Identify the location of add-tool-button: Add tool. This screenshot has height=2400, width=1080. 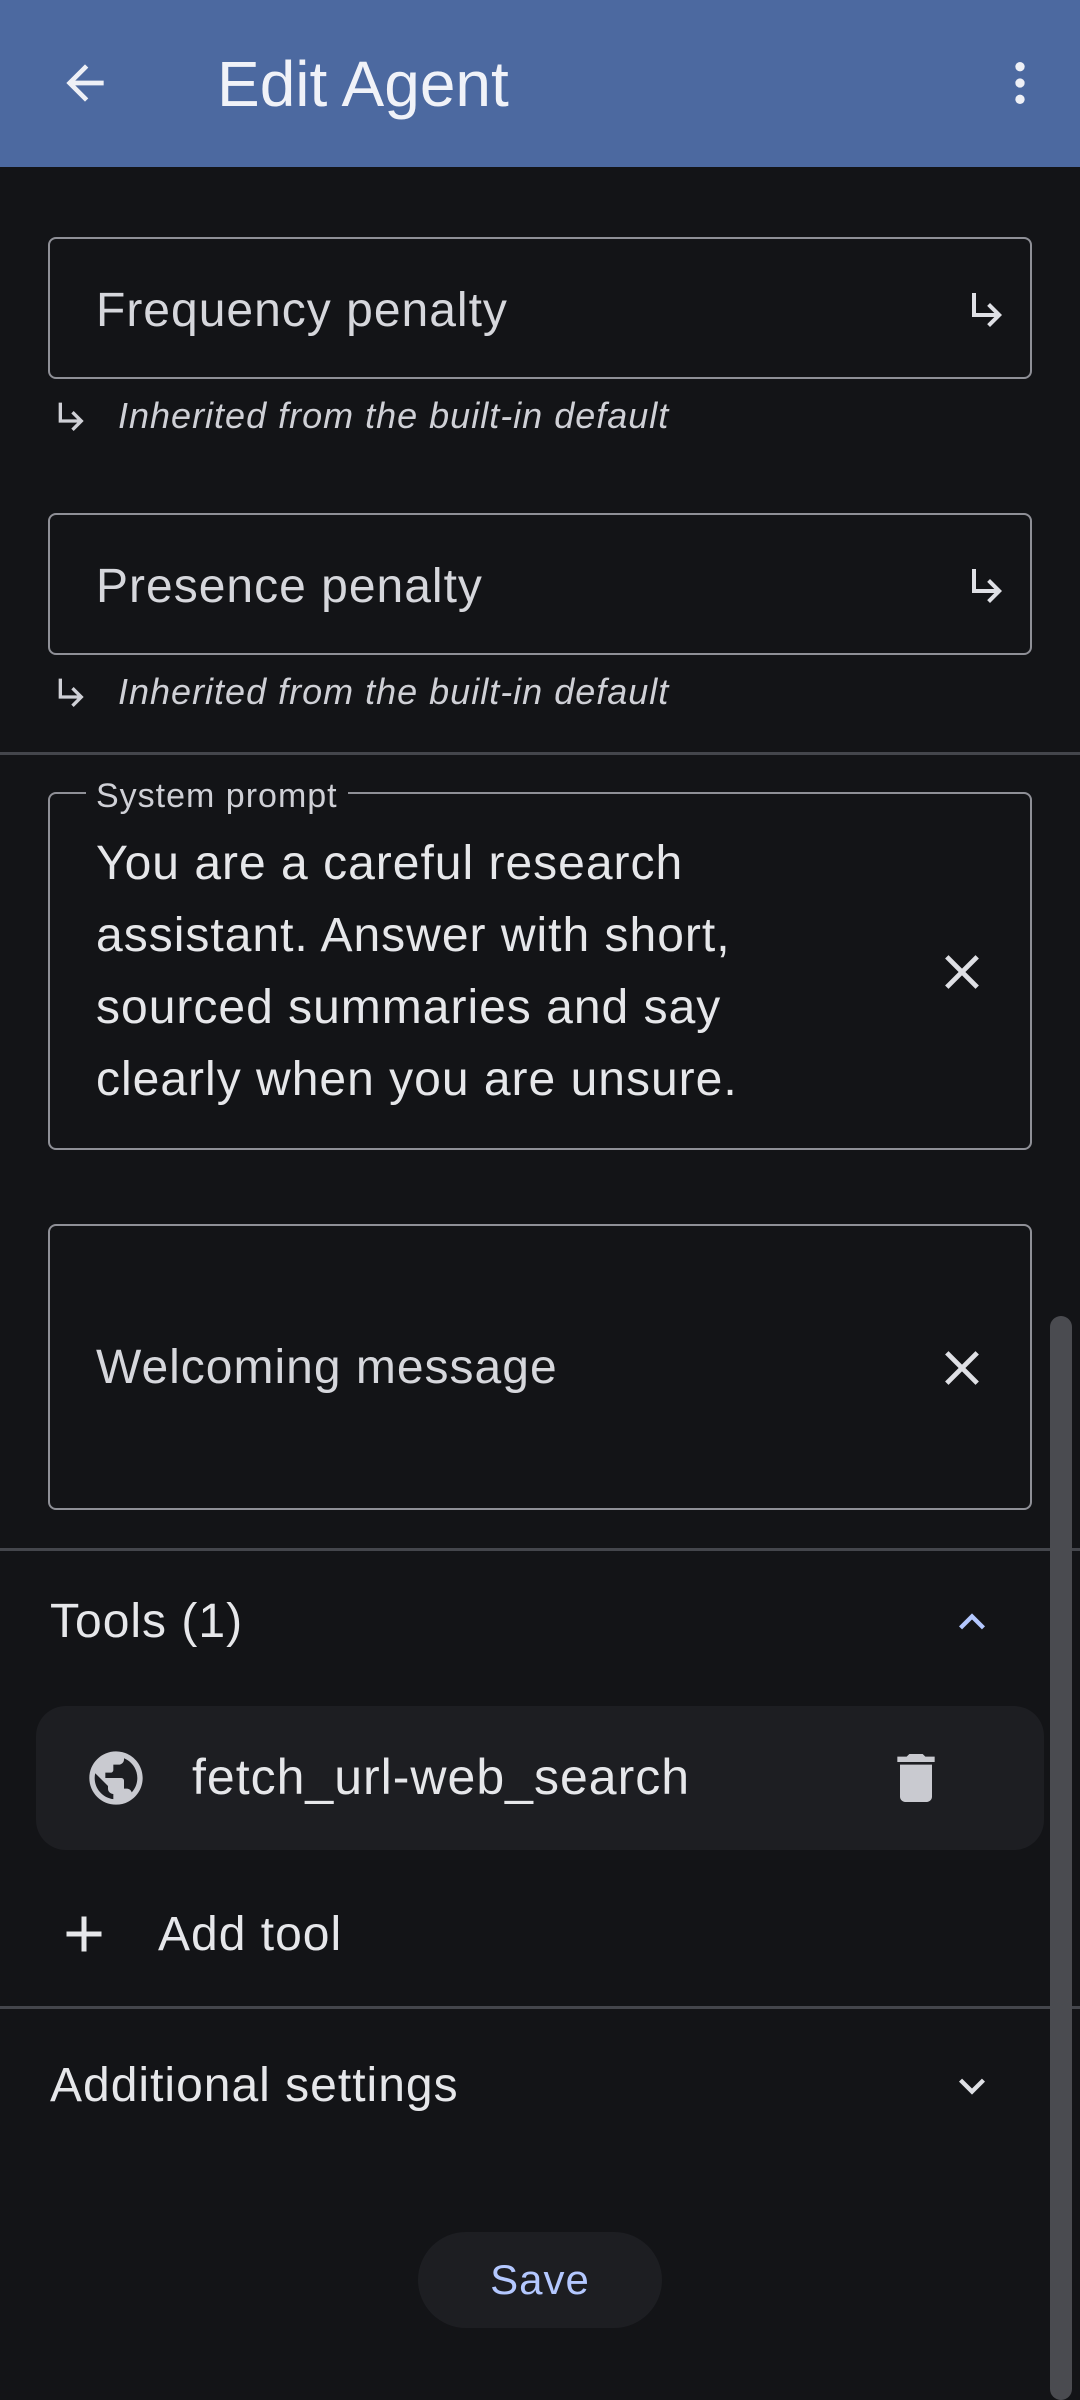
(196, 1934).